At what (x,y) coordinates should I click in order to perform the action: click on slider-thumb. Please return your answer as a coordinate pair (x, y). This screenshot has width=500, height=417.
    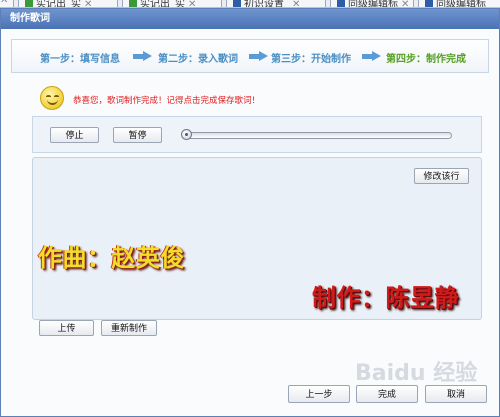
    Looking at the image, I should click on (186, 134).